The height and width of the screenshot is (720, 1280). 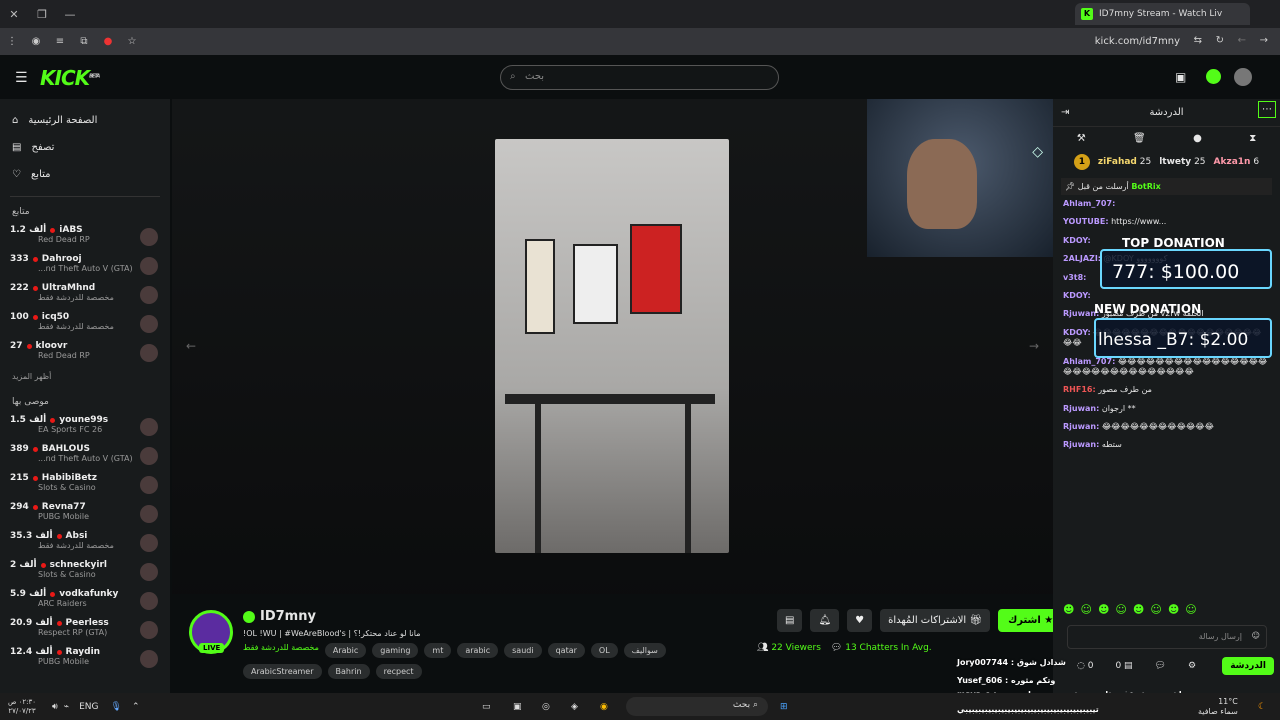 What do you see at coordinates (191, 346) in the screenshot?
I see `prev-arrow-icon: ←` at bounding box center [191, 346].